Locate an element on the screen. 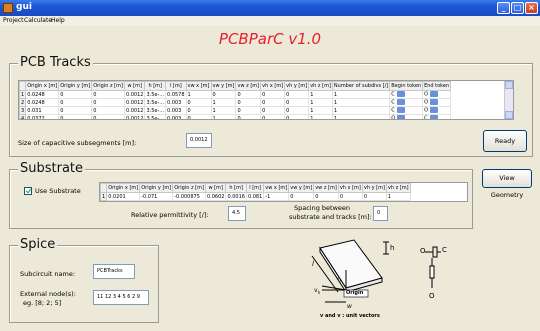 The height and width of the screenshot is (331, 540). menu-calculate: Calculate is located at coordinates (38, 20).